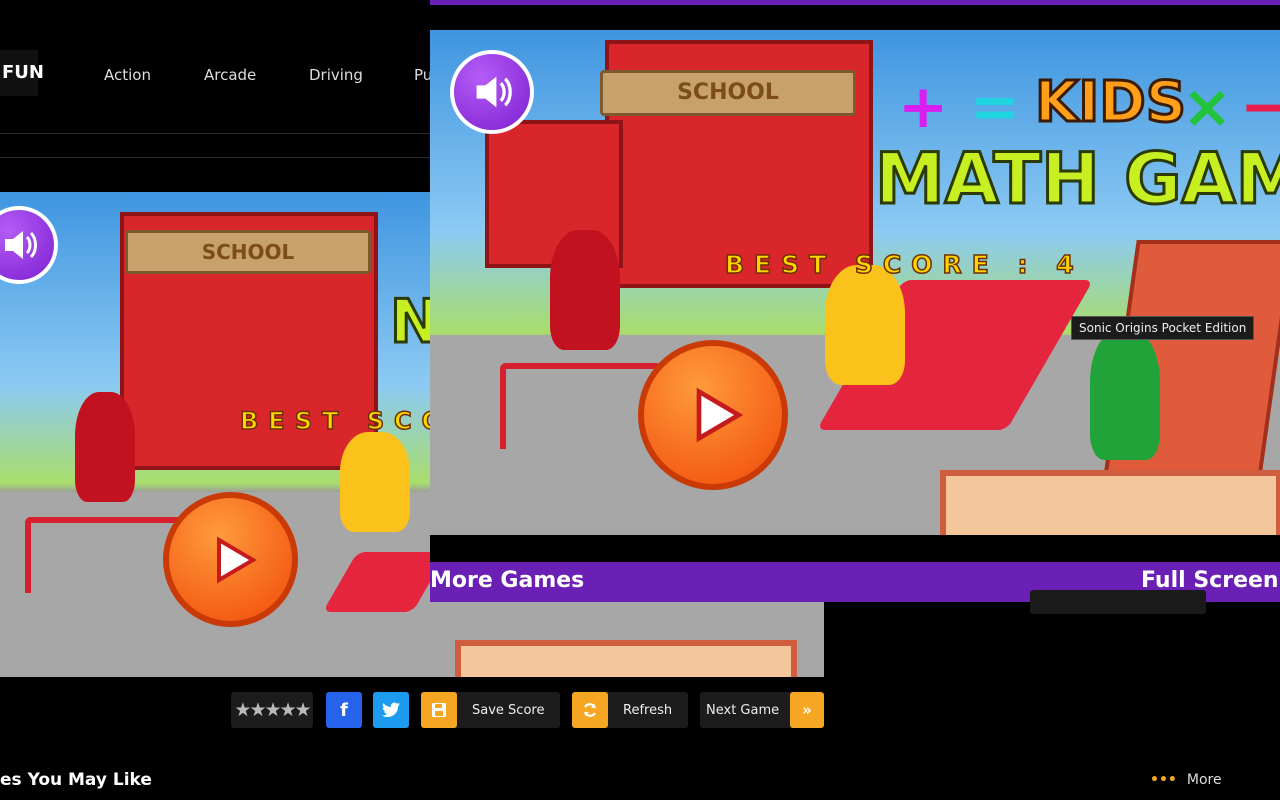  Describe the element at coordinates (1260, 107) in the screenshot. I see `minus-symbol: −` at that location.